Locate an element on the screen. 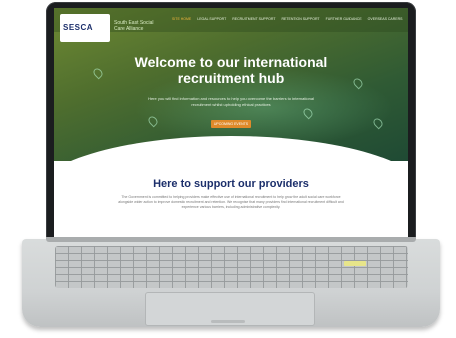  map-pin-icon is located at coordinates (98, 73).